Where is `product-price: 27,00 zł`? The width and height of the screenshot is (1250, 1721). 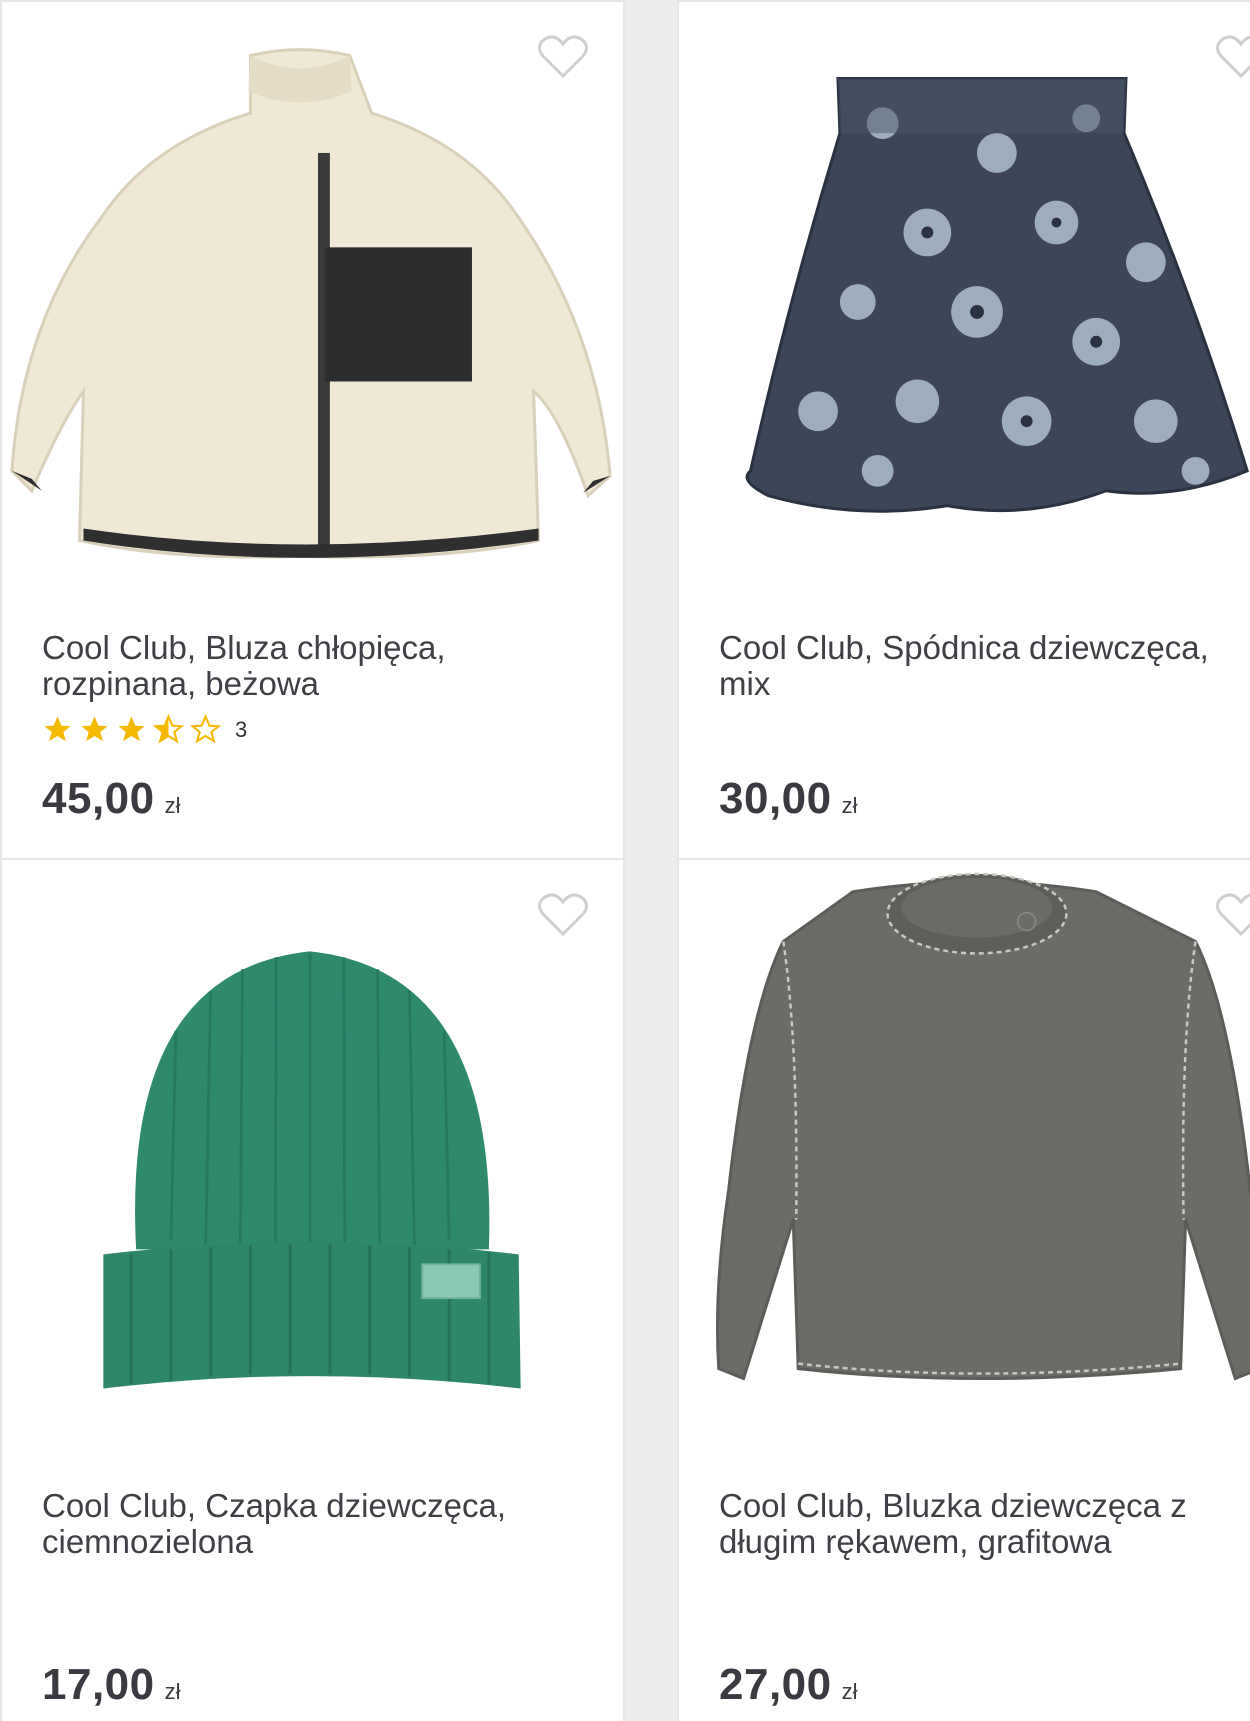
product-price: 27,00 zł is located at coordinates (788, 1685).